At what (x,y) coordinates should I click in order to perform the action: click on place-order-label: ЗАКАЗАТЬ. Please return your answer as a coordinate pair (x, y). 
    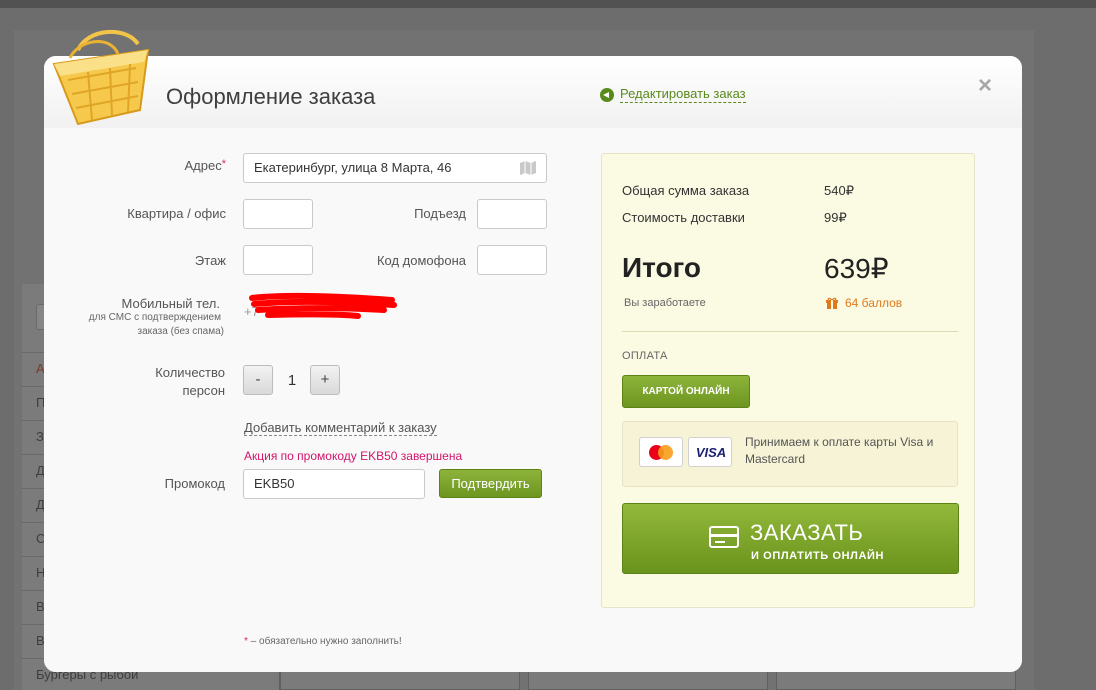
    Looking at the image, I should click on (807, 532).